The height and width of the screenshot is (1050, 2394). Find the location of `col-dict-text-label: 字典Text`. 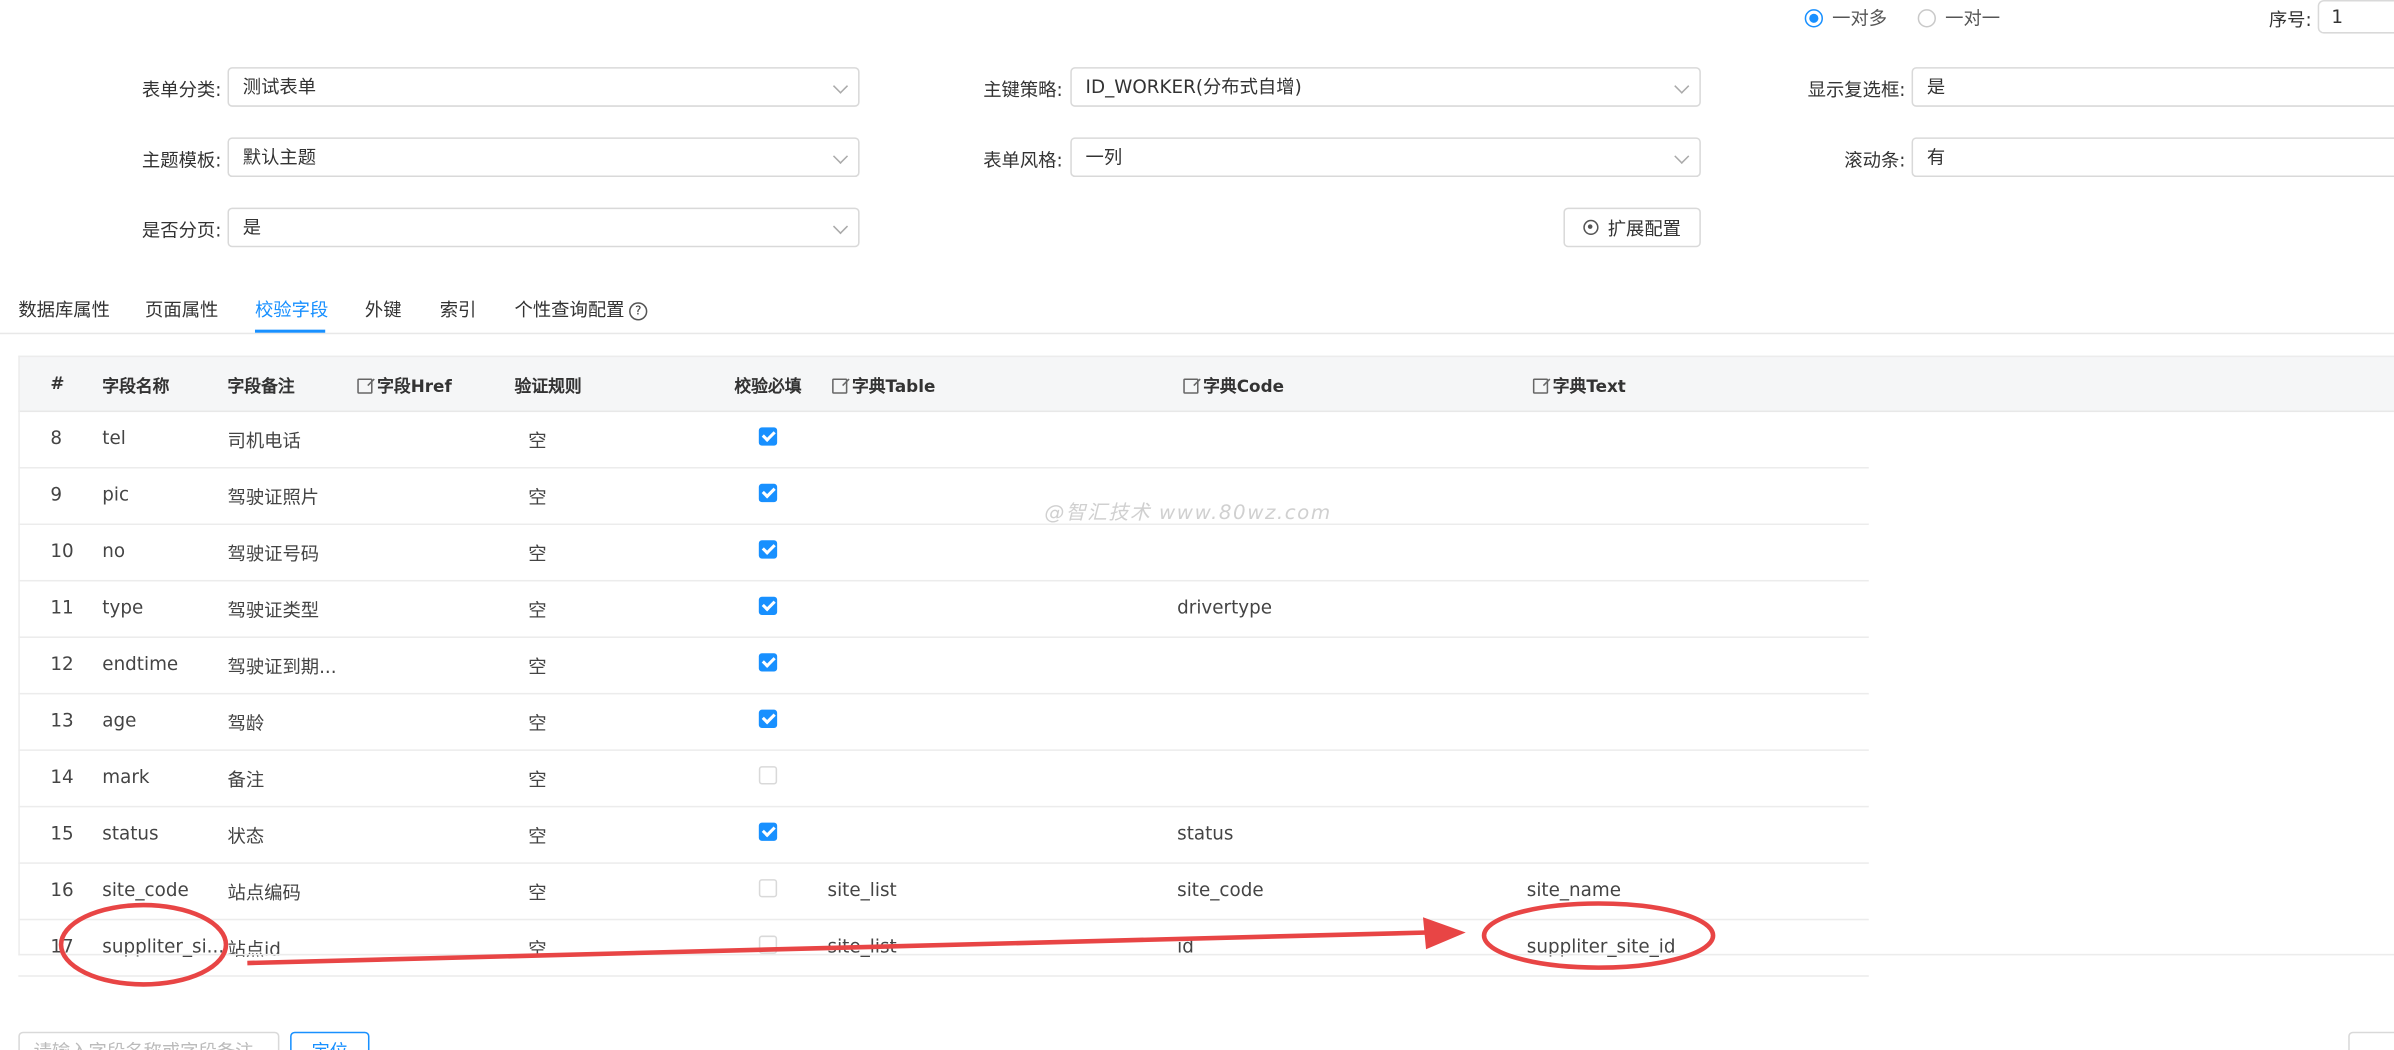

col-dict-text-label: 字典Text is located at coordinates (1589, 386).